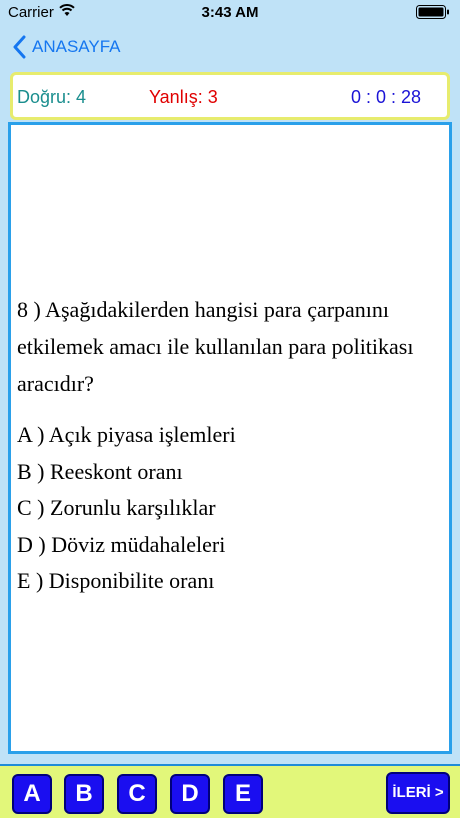 This screenshot has height=818, width=460. What do you see at coordinates (137, 794) in the screenshot?
I see `answer-c-button: C` at bounding box center [137, 794].